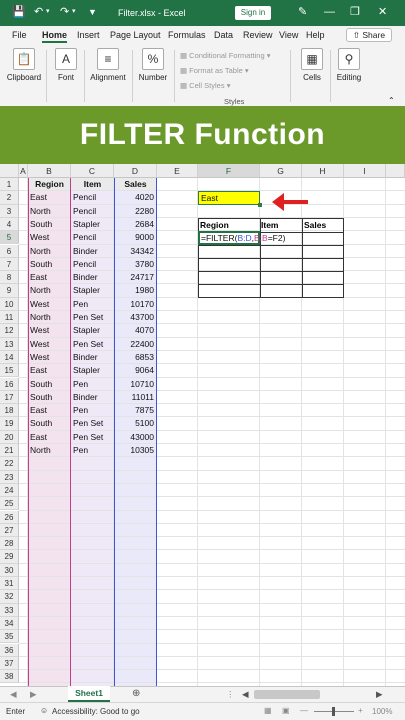 The width and height of the screenshot is (405, 720). I want to click on output-header-region: Region, so click(214, 225).